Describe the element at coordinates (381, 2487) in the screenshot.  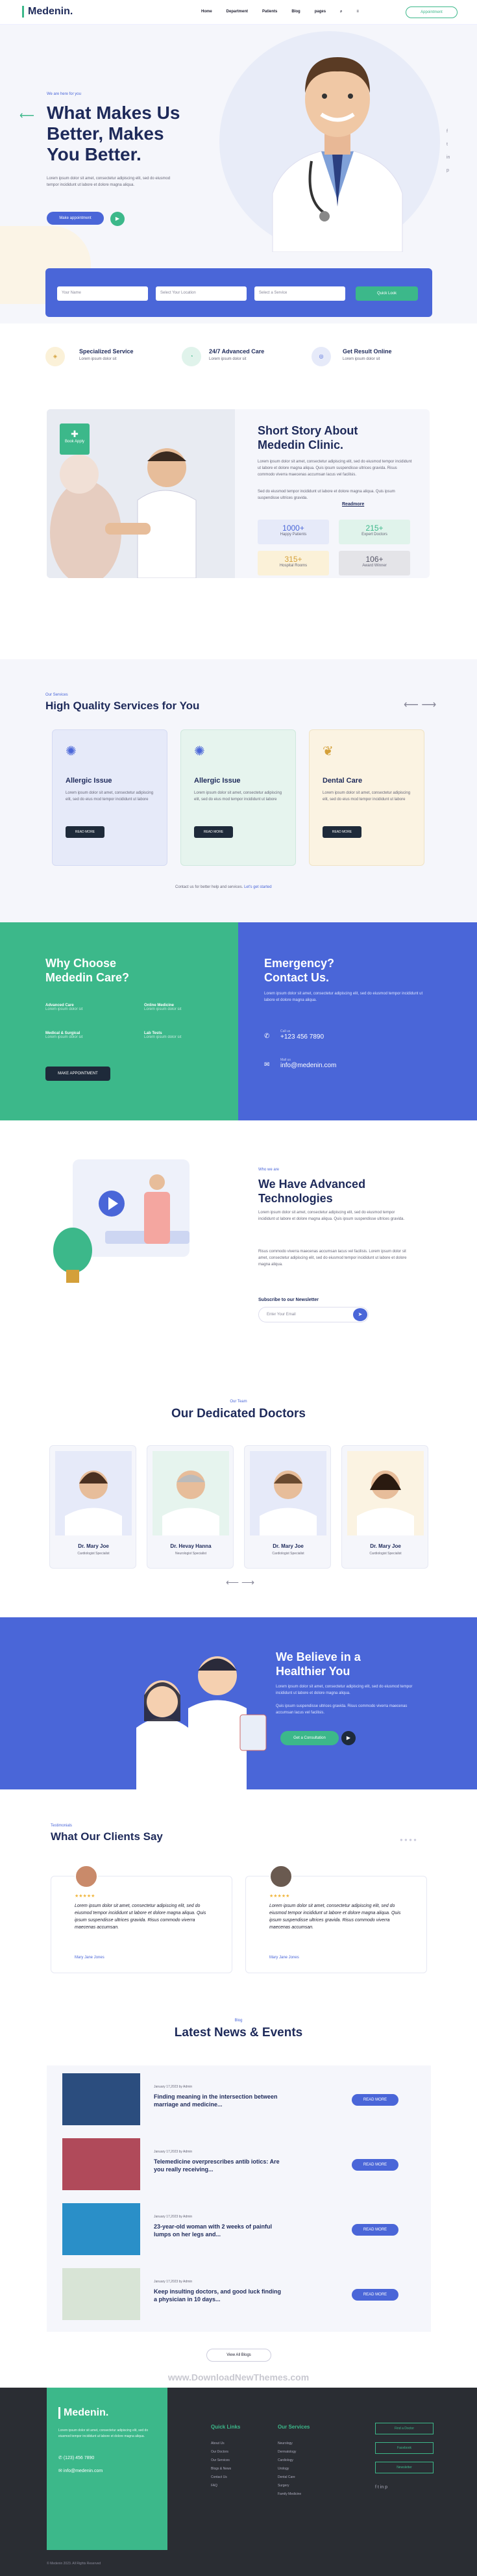
I see `footer-social-icons: f t in p` at that location.